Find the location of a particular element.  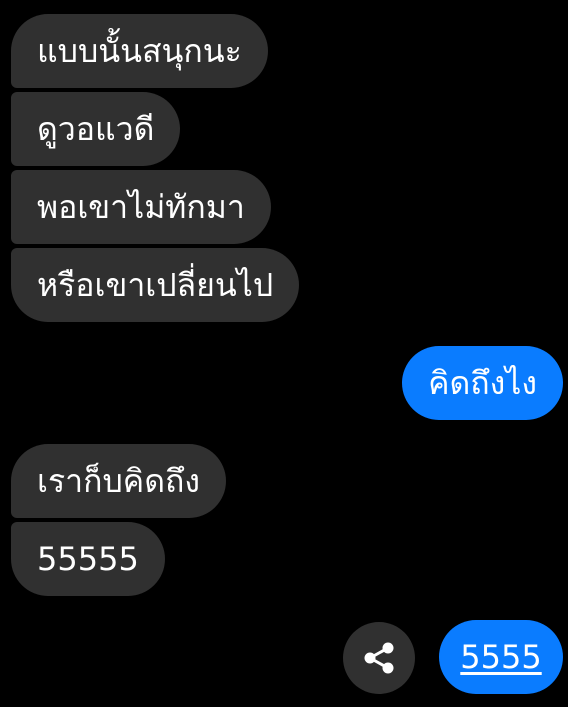

message-link: 5555 is located at coordinates (500, 657).